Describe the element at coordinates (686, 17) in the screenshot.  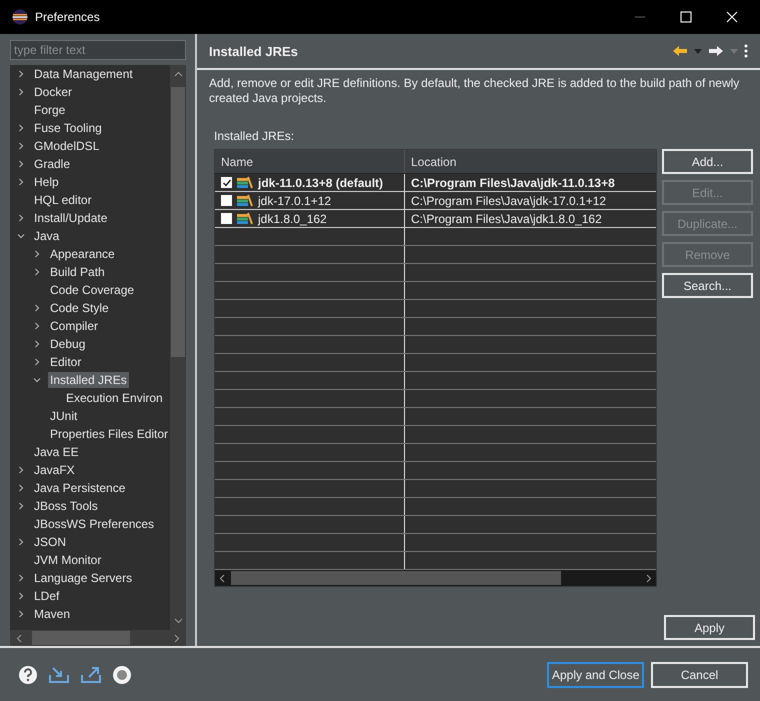
I see `maximize-icon` at that location.